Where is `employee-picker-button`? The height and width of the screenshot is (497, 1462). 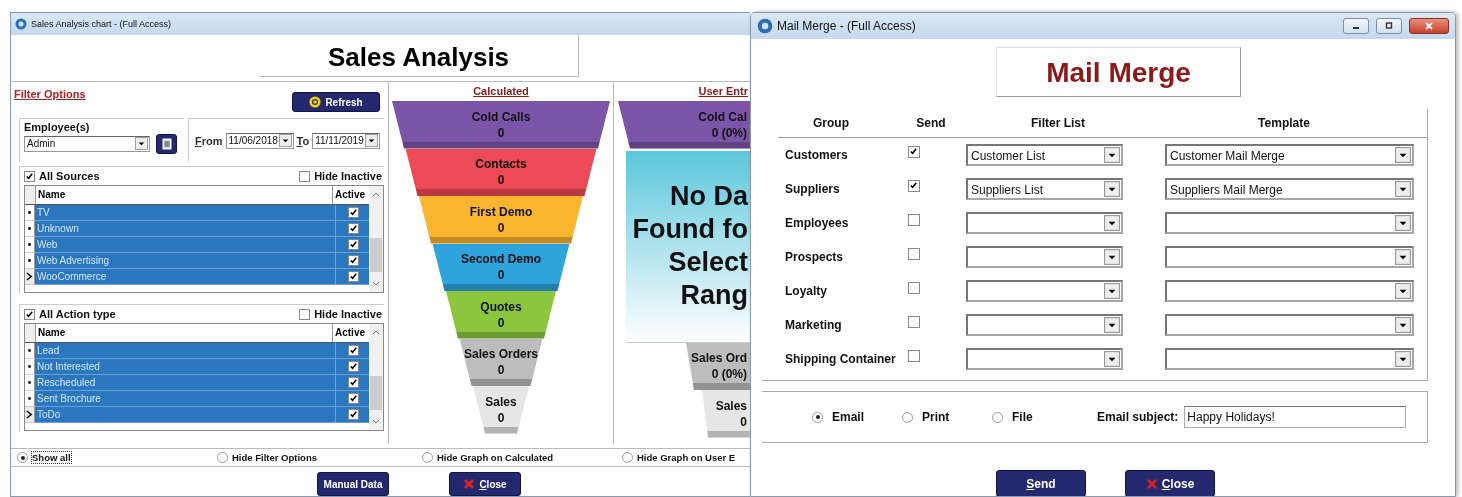 employee-picker-button is located at coordinates (166, 144).